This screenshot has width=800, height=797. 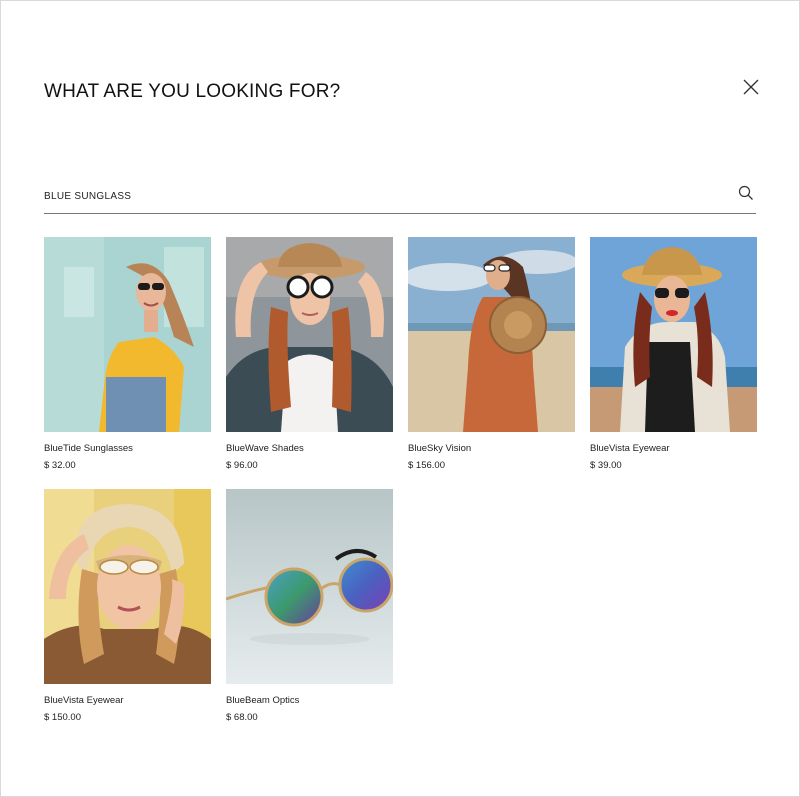 I want to click on product-price: $ 32.00, so click(x=60, y=465).